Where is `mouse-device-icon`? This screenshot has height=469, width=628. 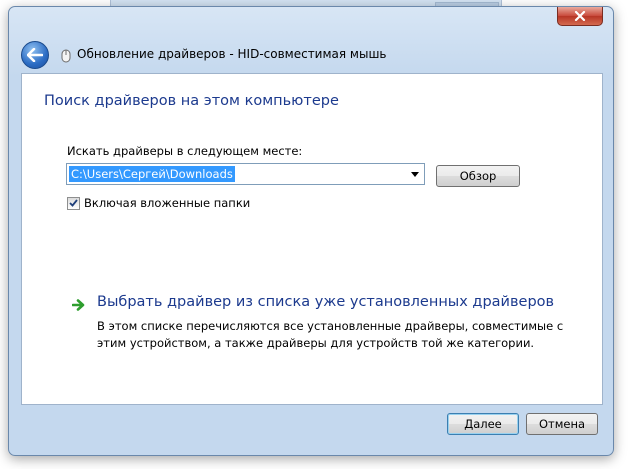 mouse-device-icon is located at coordinates (66, 56).